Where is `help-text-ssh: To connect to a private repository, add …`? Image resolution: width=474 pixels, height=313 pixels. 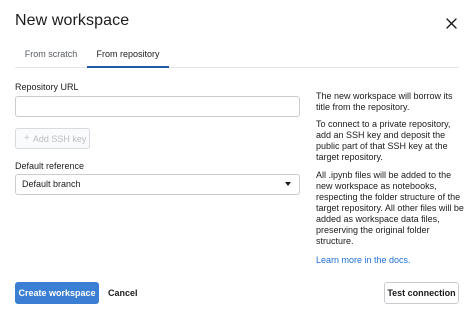 help-text-ssh: To connect to a private repository, add … is located at coordinates (383, 140).